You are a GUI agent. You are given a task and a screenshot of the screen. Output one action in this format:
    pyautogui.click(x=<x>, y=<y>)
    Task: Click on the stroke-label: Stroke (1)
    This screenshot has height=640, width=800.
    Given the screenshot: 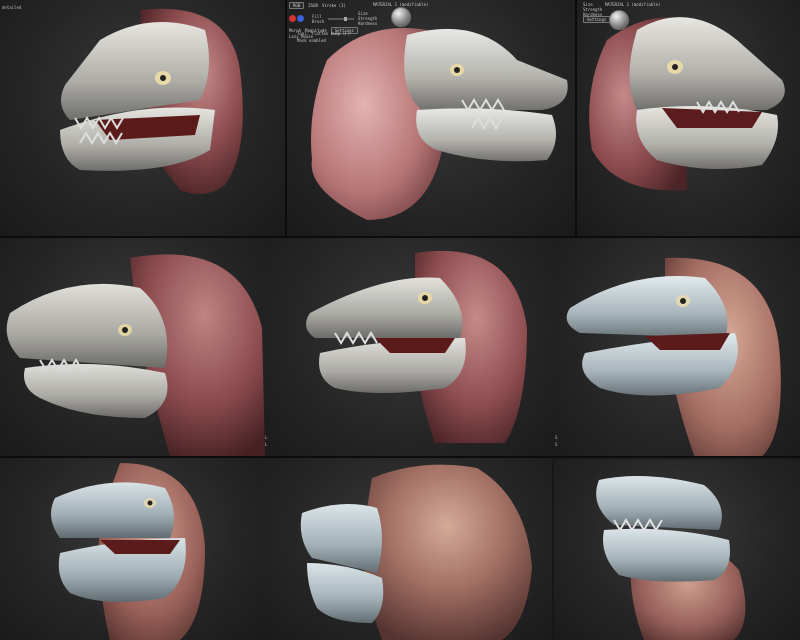 What is the action you would take?
    pyautogui.click(x=334, y=5)
    